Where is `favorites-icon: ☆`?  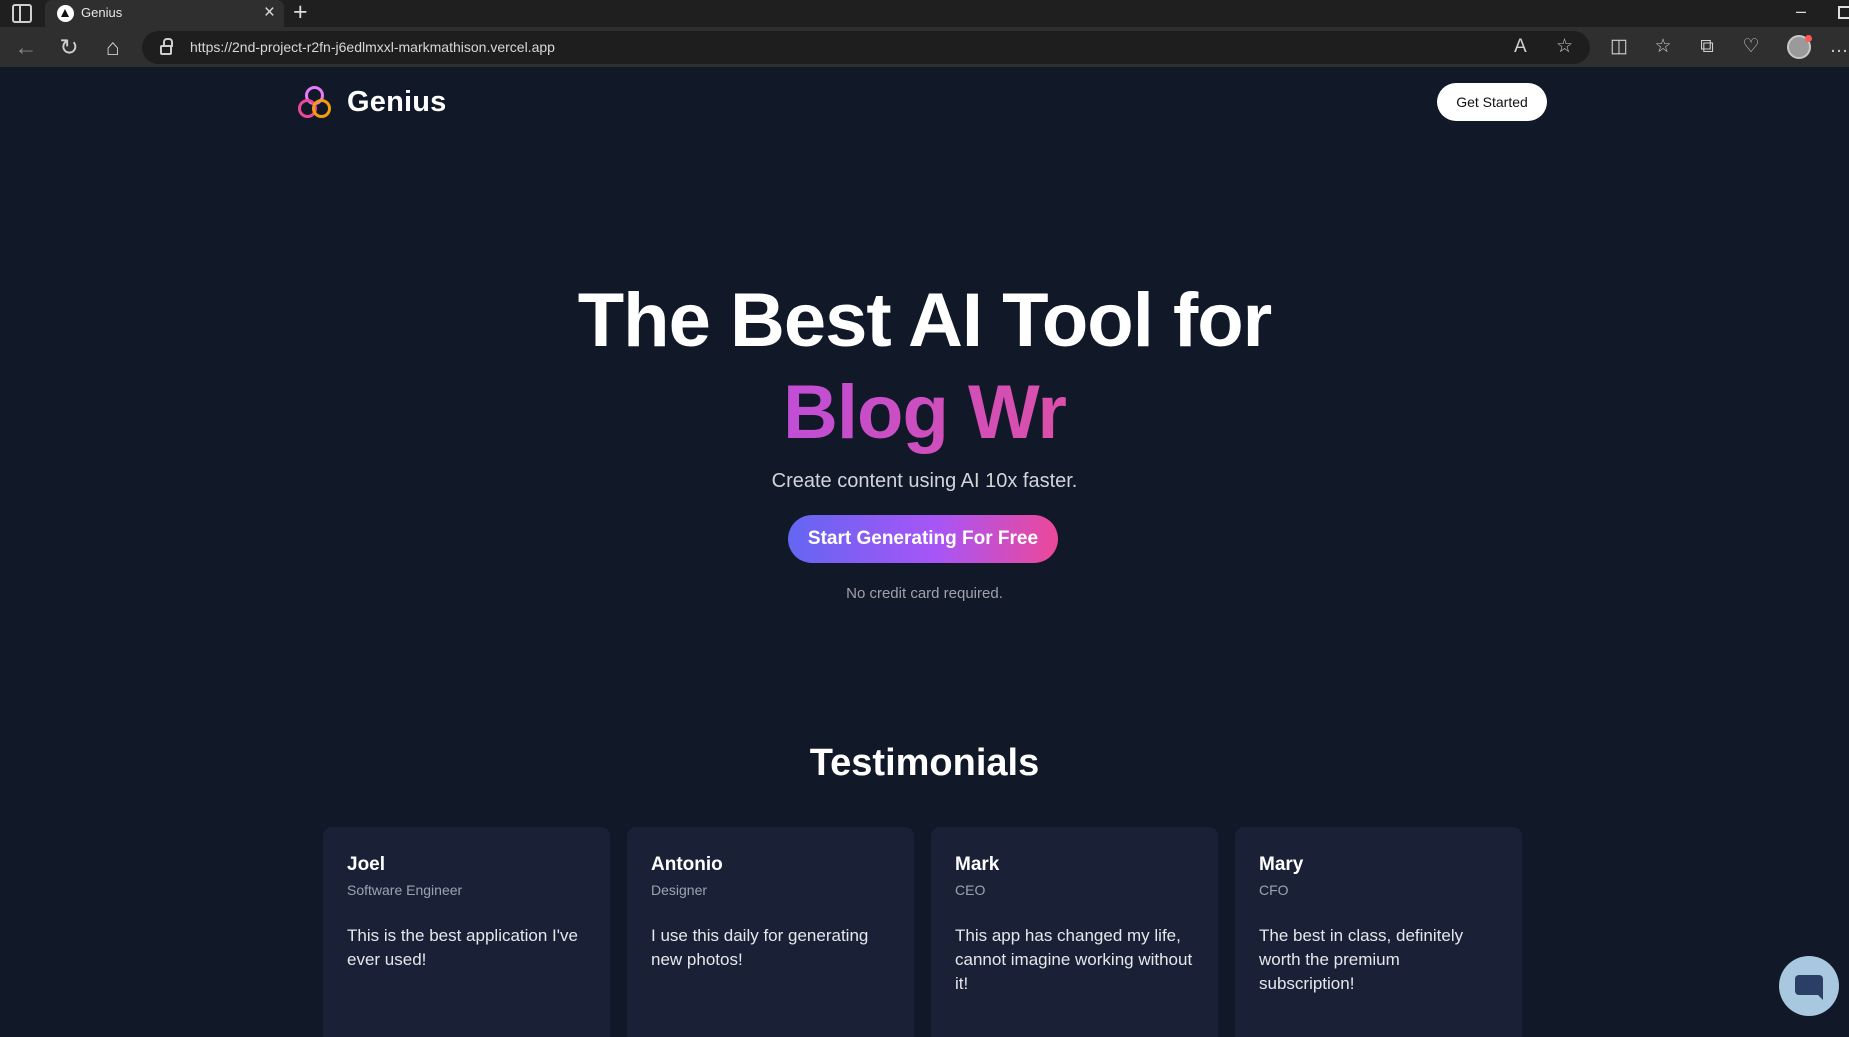
favorites-icon: ☆ is located at coordinates (1663, 47).